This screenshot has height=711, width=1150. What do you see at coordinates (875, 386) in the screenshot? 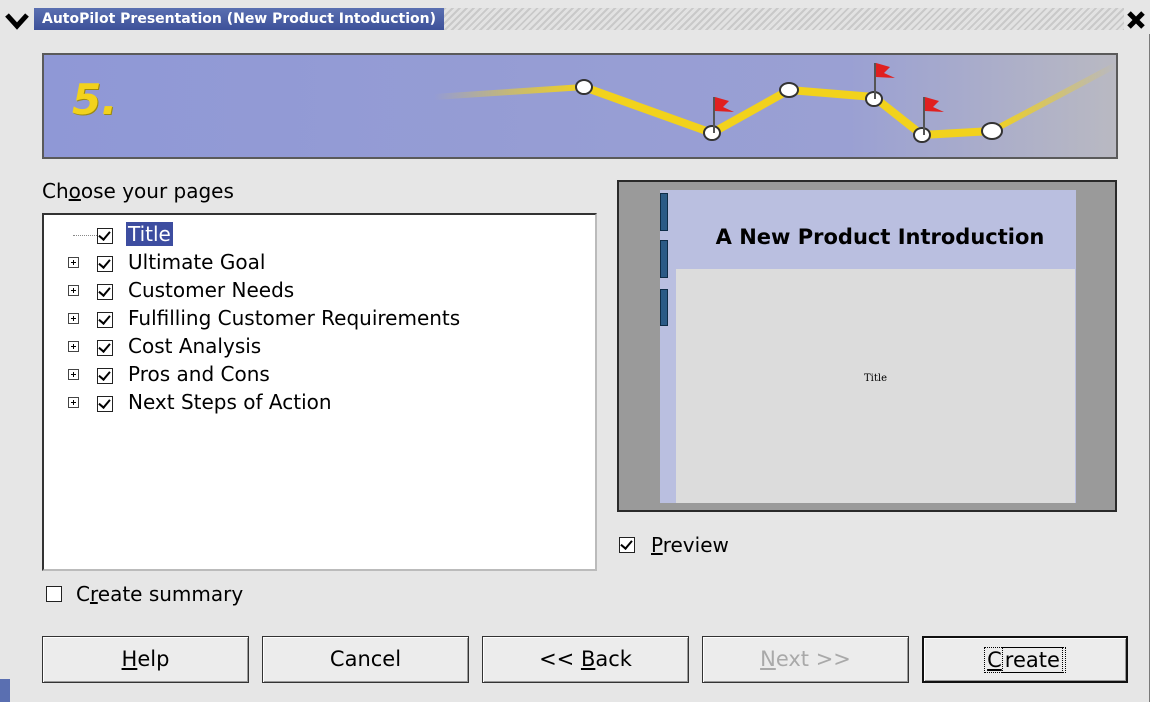
I see `slide-body: Title` at bounding box center [875, 386].